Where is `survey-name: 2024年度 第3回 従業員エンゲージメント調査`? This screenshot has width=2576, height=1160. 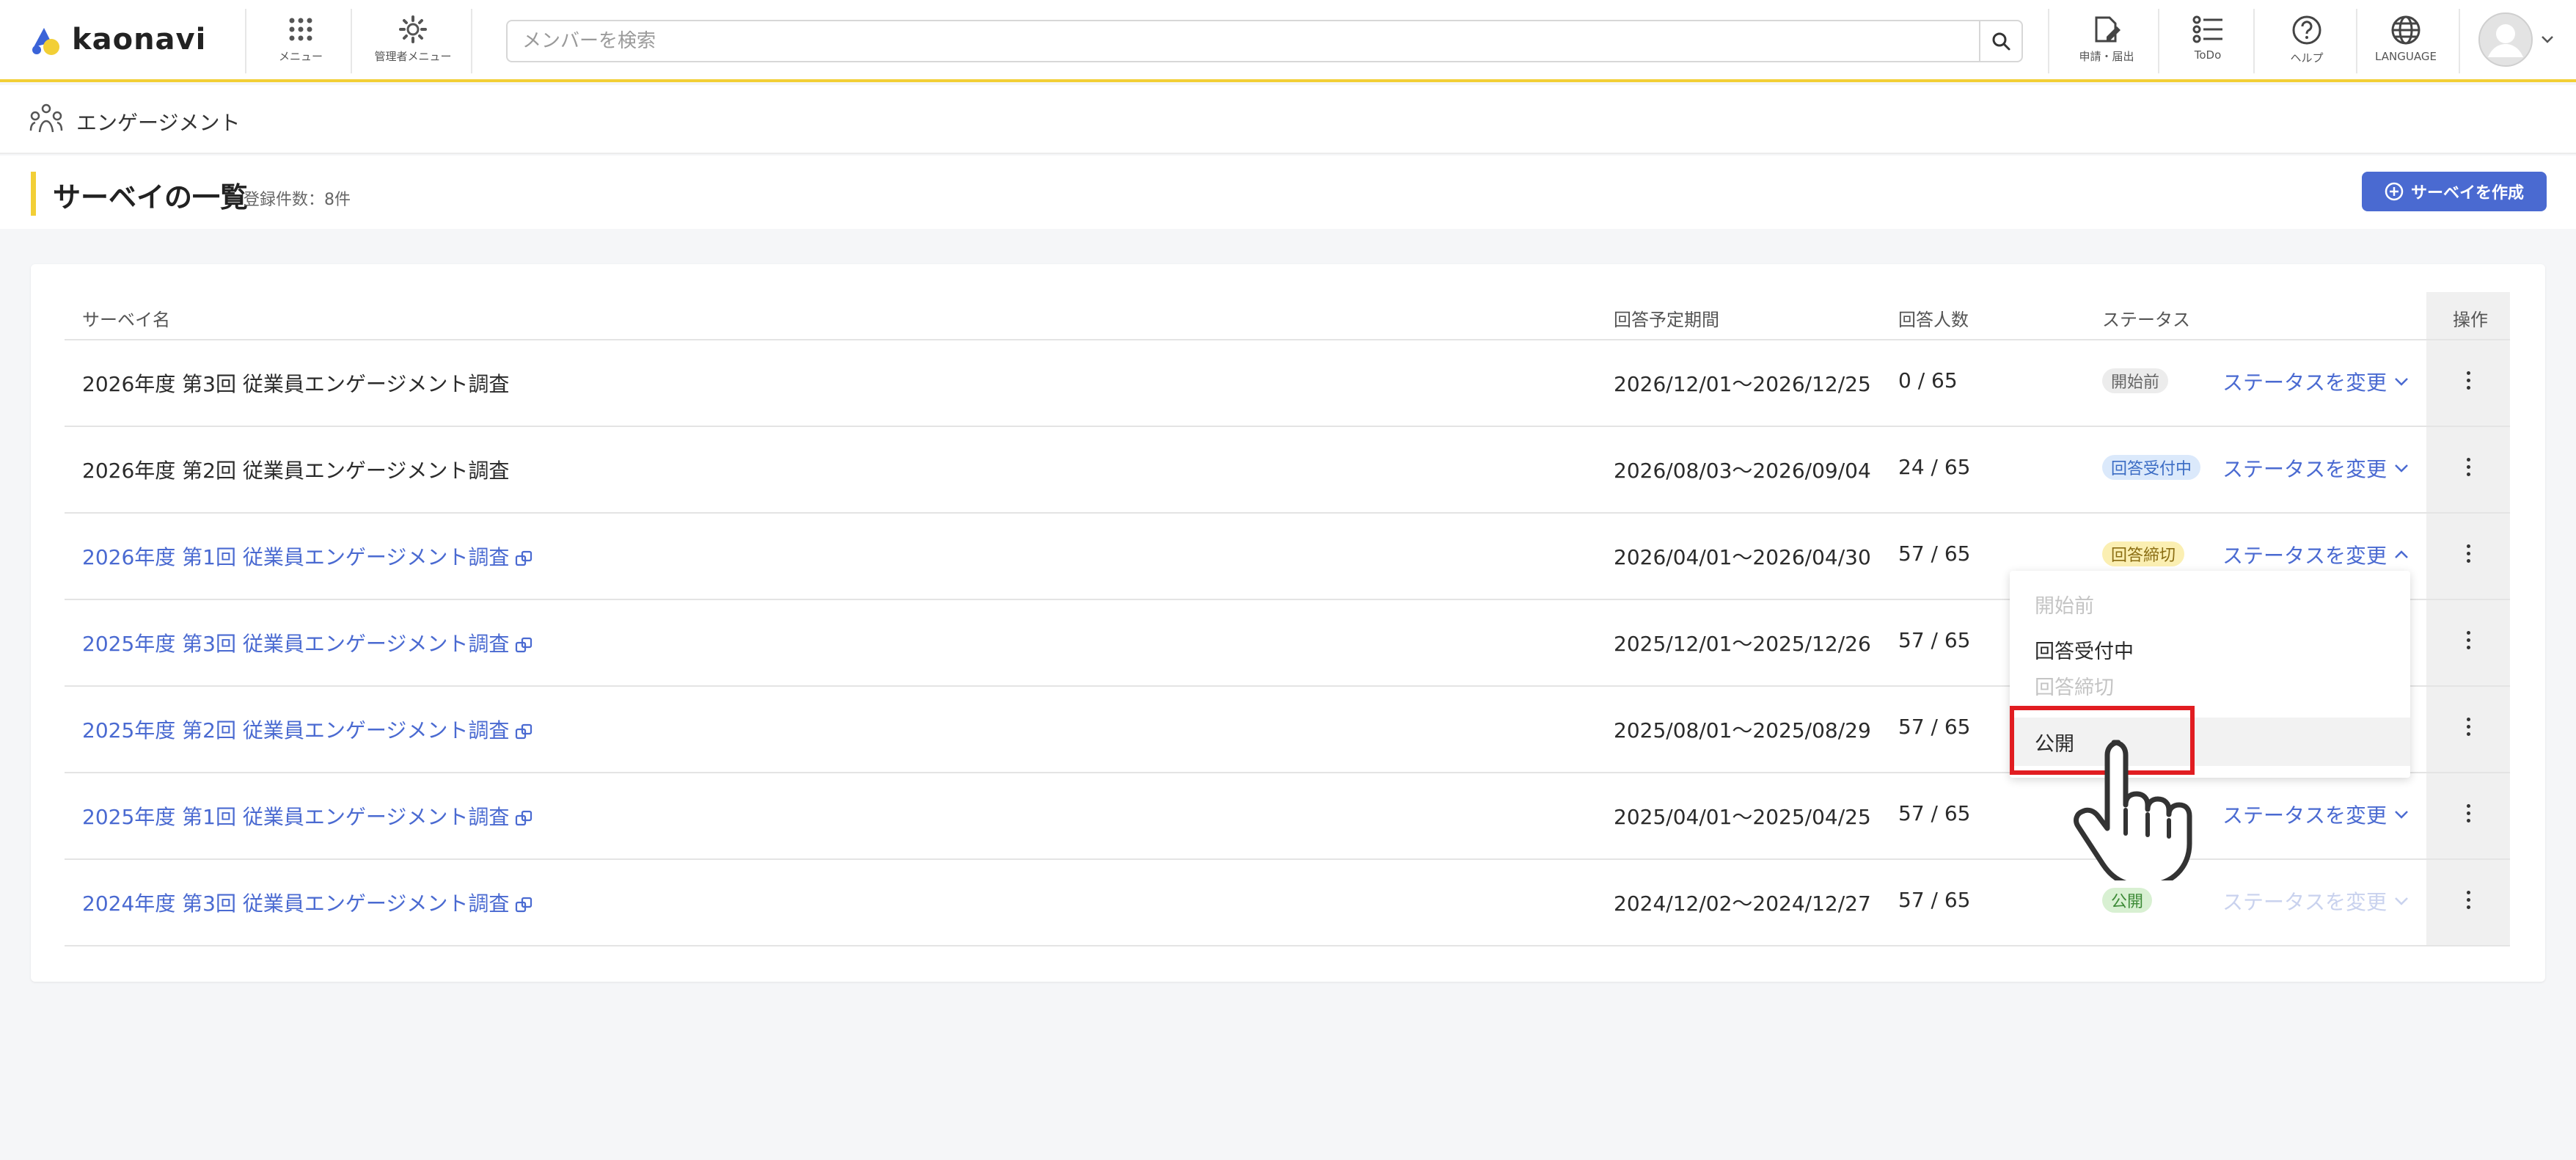
survey-name: 2024年度 第3回 従業員エンゲージメント調査 is located at coordinates (296, 903).